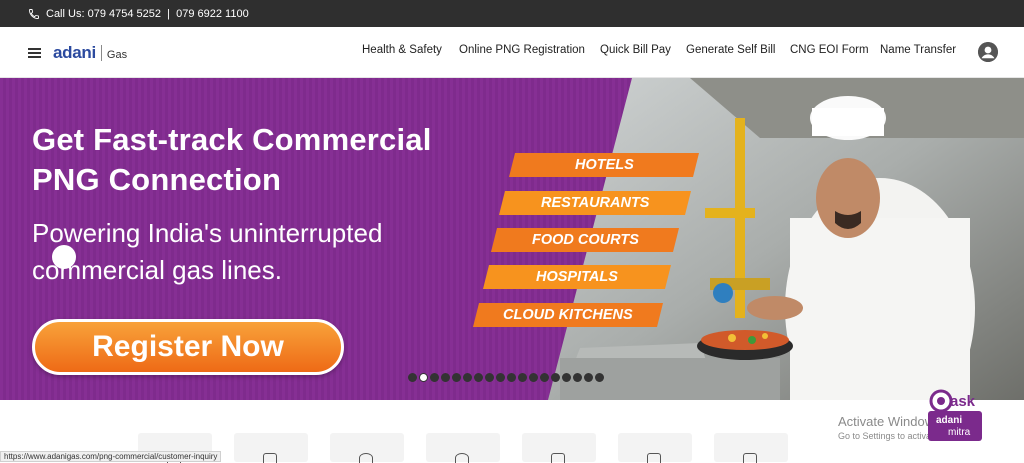 This screenshot has width=1024, height=463. I want to click on tag-hotels: HOTELS, so click(604, 165).